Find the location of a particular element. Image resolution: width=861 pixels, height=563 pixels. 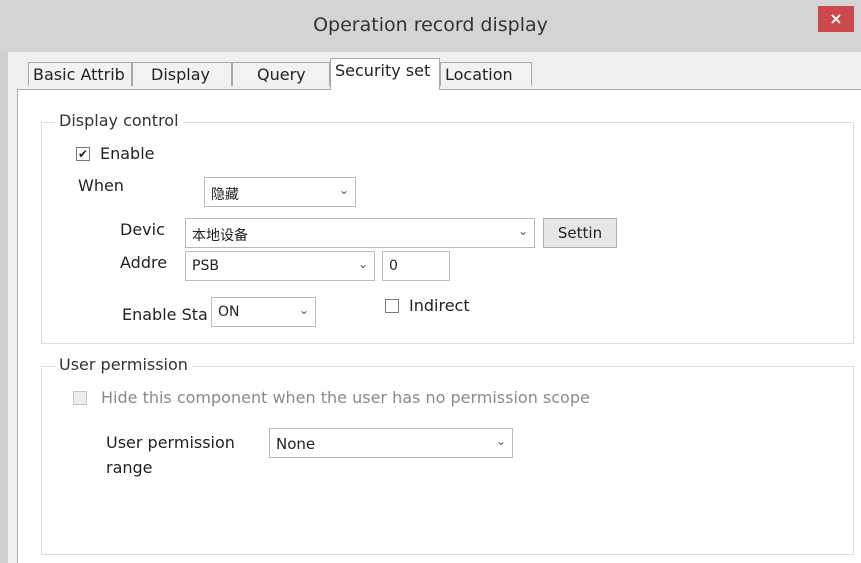

user-permission-legend: User permission is located at coordinates (123, 364).